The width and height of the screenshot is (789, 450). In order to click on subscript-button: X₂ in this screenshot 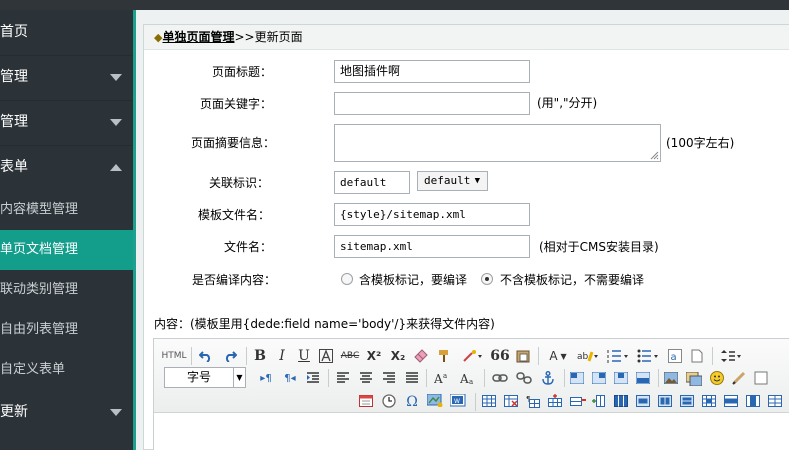, I will do `click(398, 356)`.